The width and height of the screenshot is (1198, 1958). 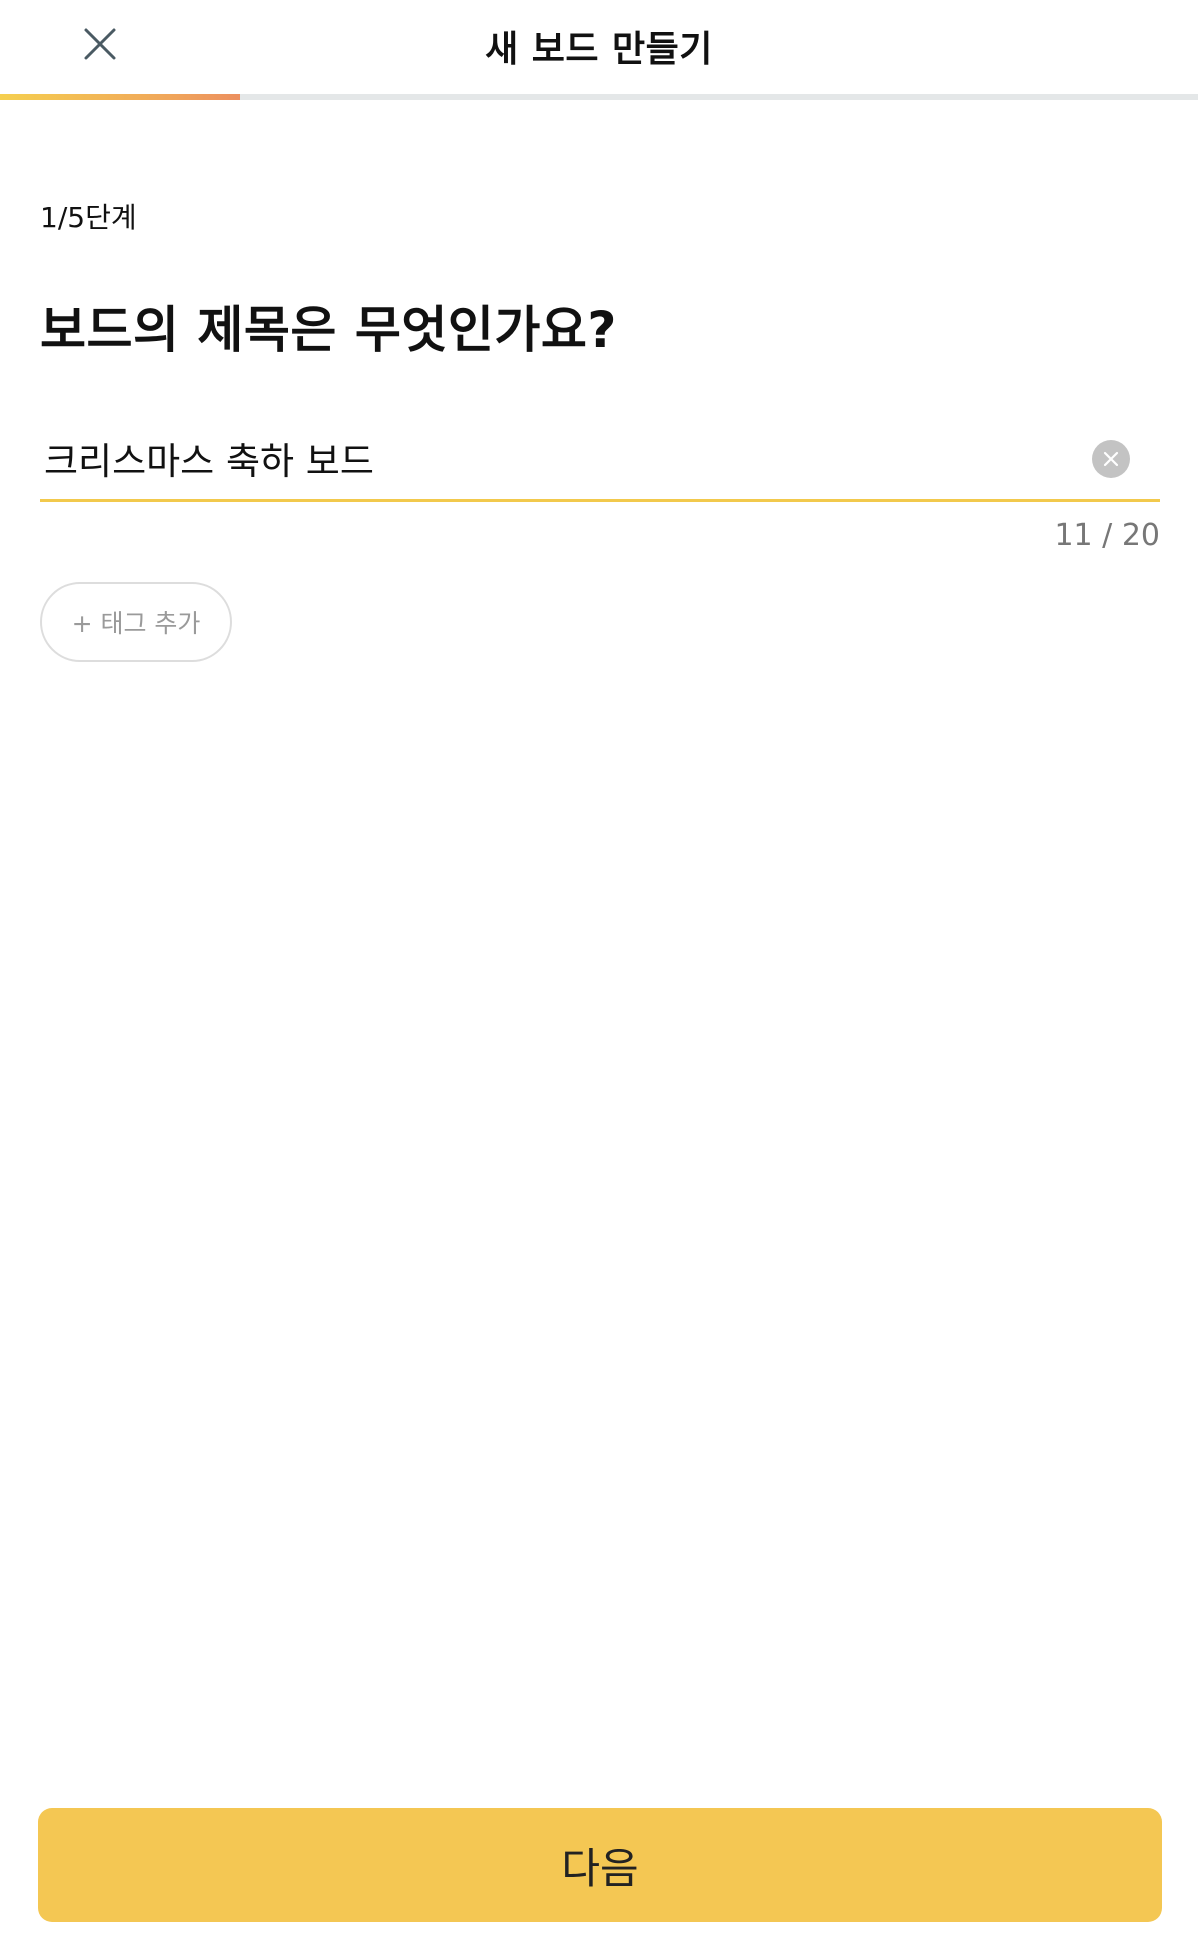 I want to click on page-title: 새 보드 만들기, so click(x=599, y=49).